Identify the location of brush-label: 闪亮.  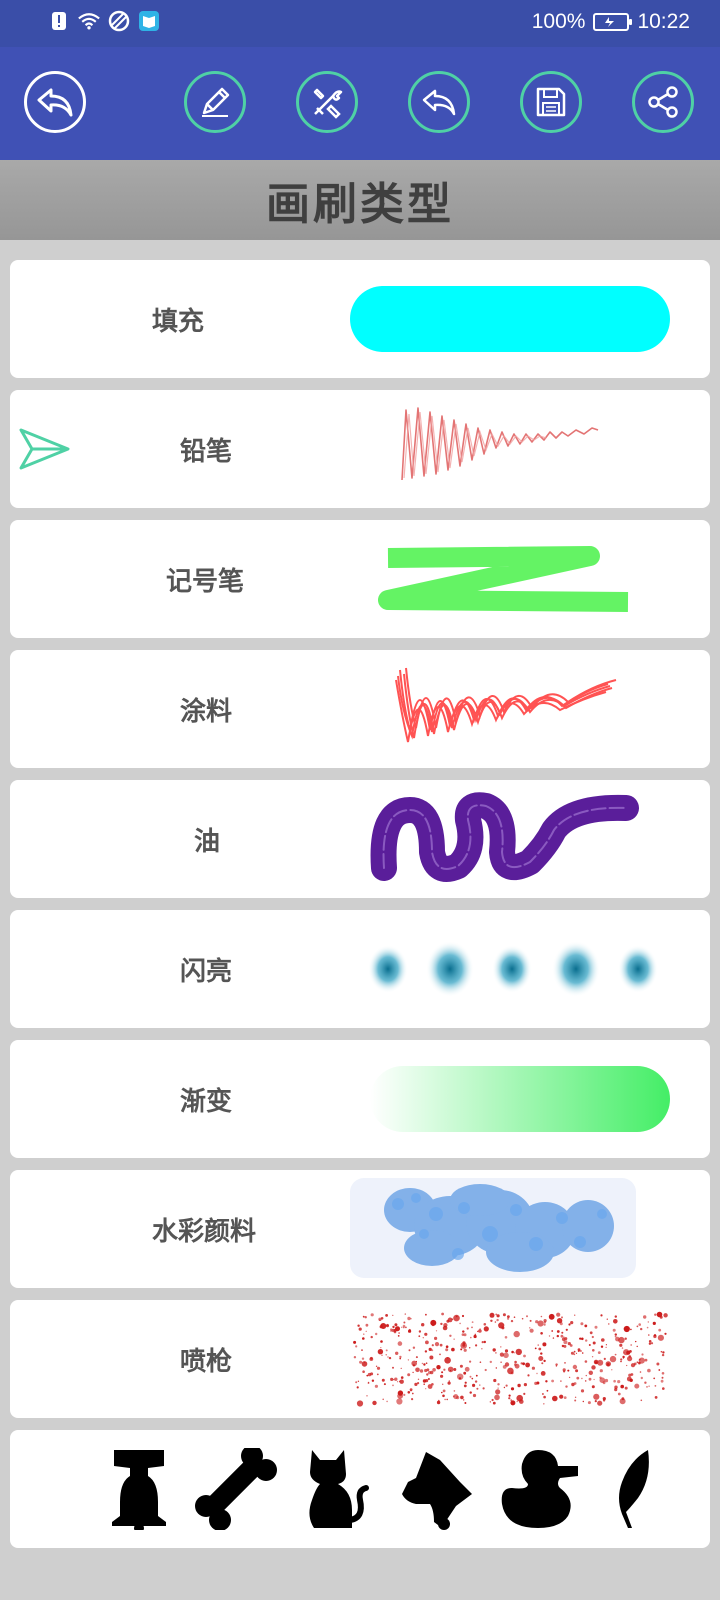
(206, 971).